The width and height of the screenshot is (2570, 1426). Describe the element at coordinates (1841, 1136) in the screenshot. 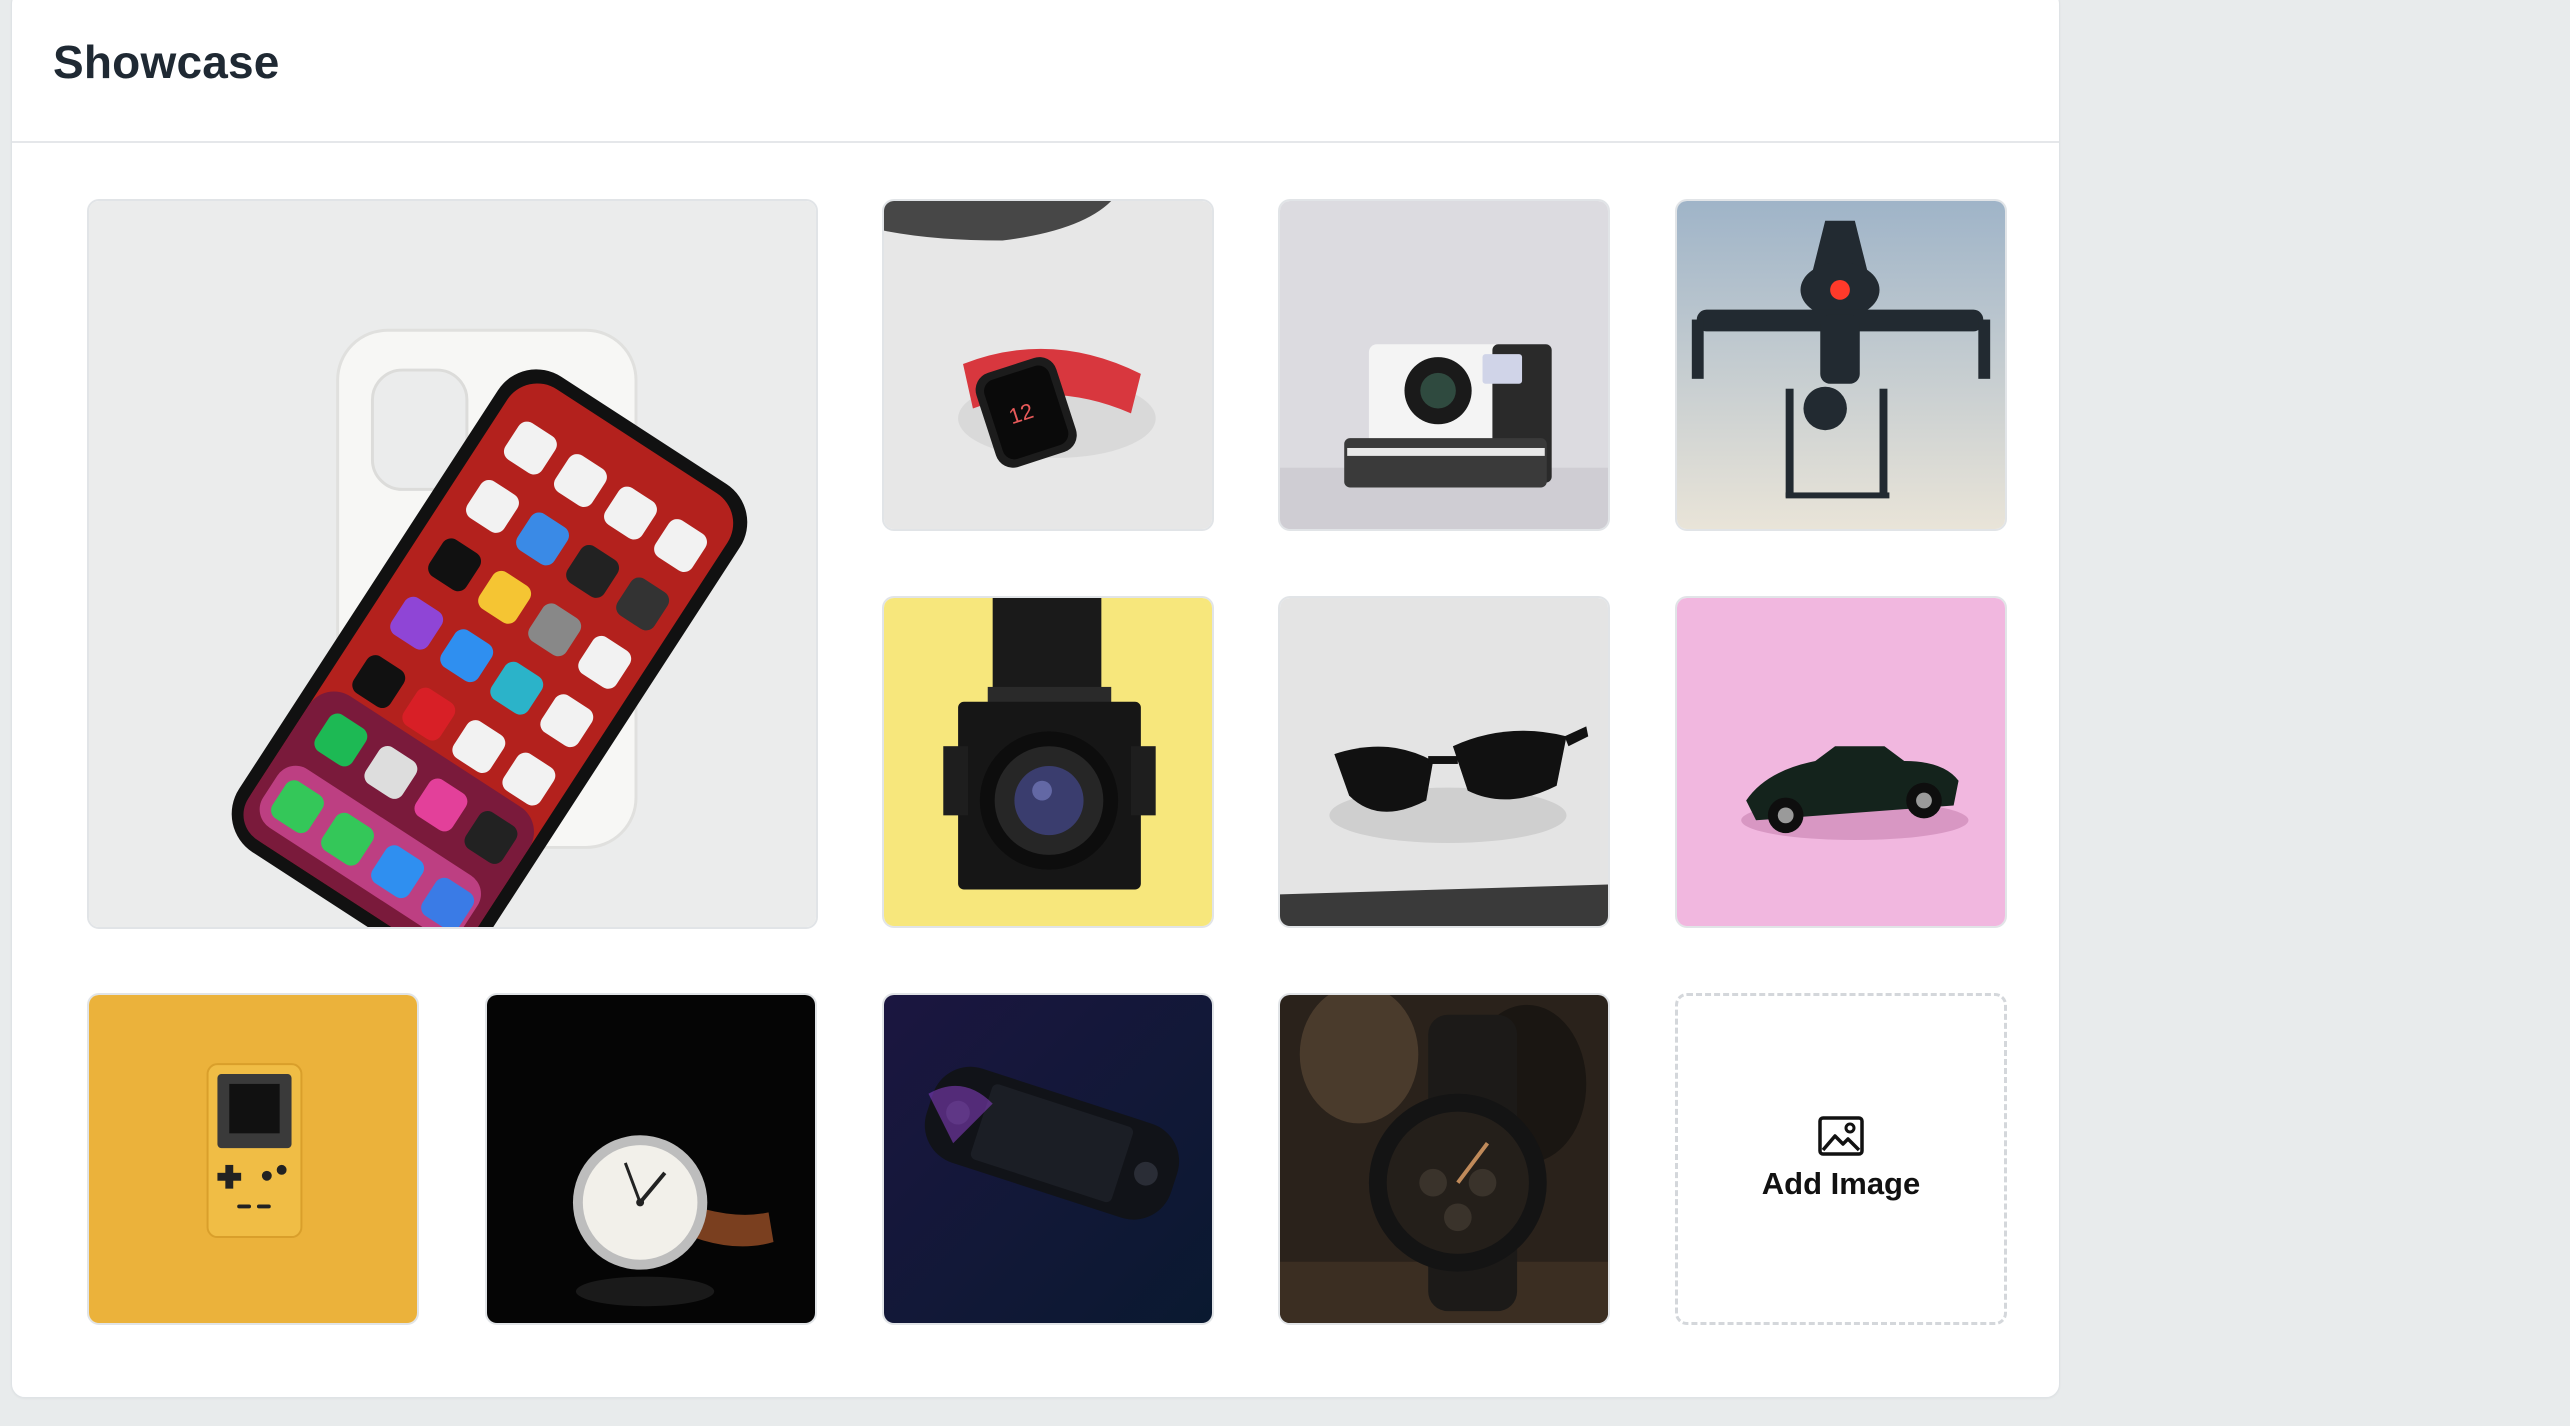

I see `image-icon` at that location.